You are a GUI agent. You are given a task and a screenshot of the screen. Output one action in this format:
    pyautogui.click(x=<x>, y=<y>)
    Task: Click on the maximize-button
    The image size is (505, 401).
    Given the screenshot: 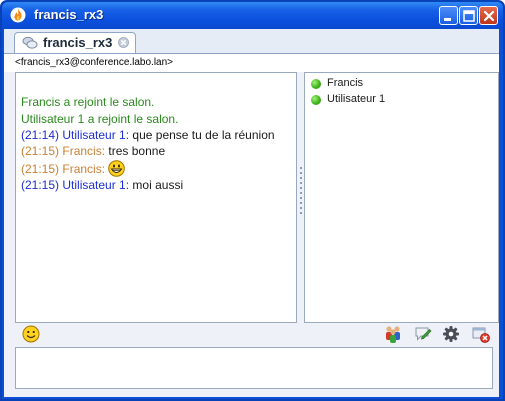 What is the action you would take?
    pyautogui.click(x=468, y=15)
    